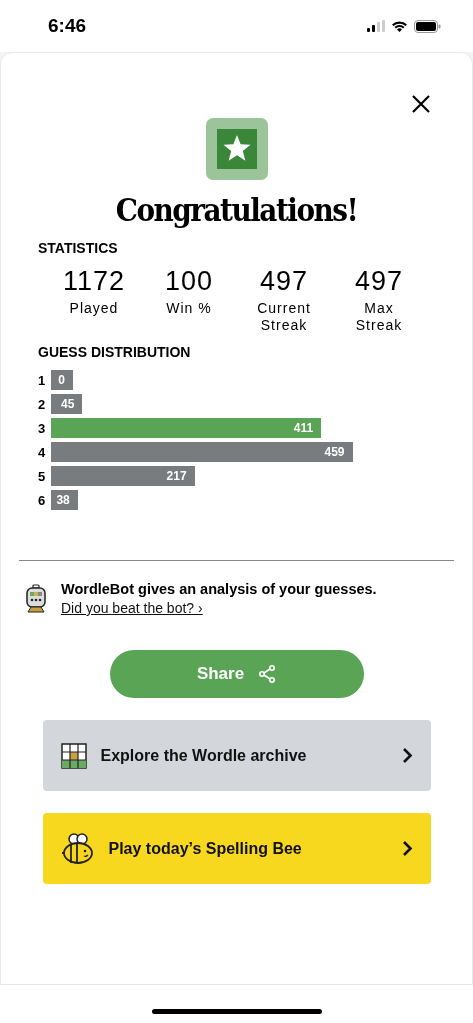  I want to click on guess-number: 2, so click(42, 404).